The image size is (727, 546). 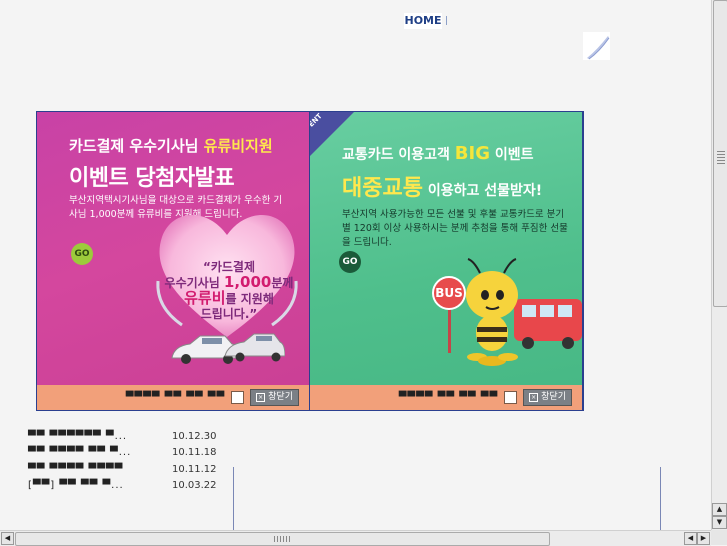 What do you see at coordinates (194, 453) in the screenshot?
I see `notice-date: 10.11.18` at bounding box center [194, 453].